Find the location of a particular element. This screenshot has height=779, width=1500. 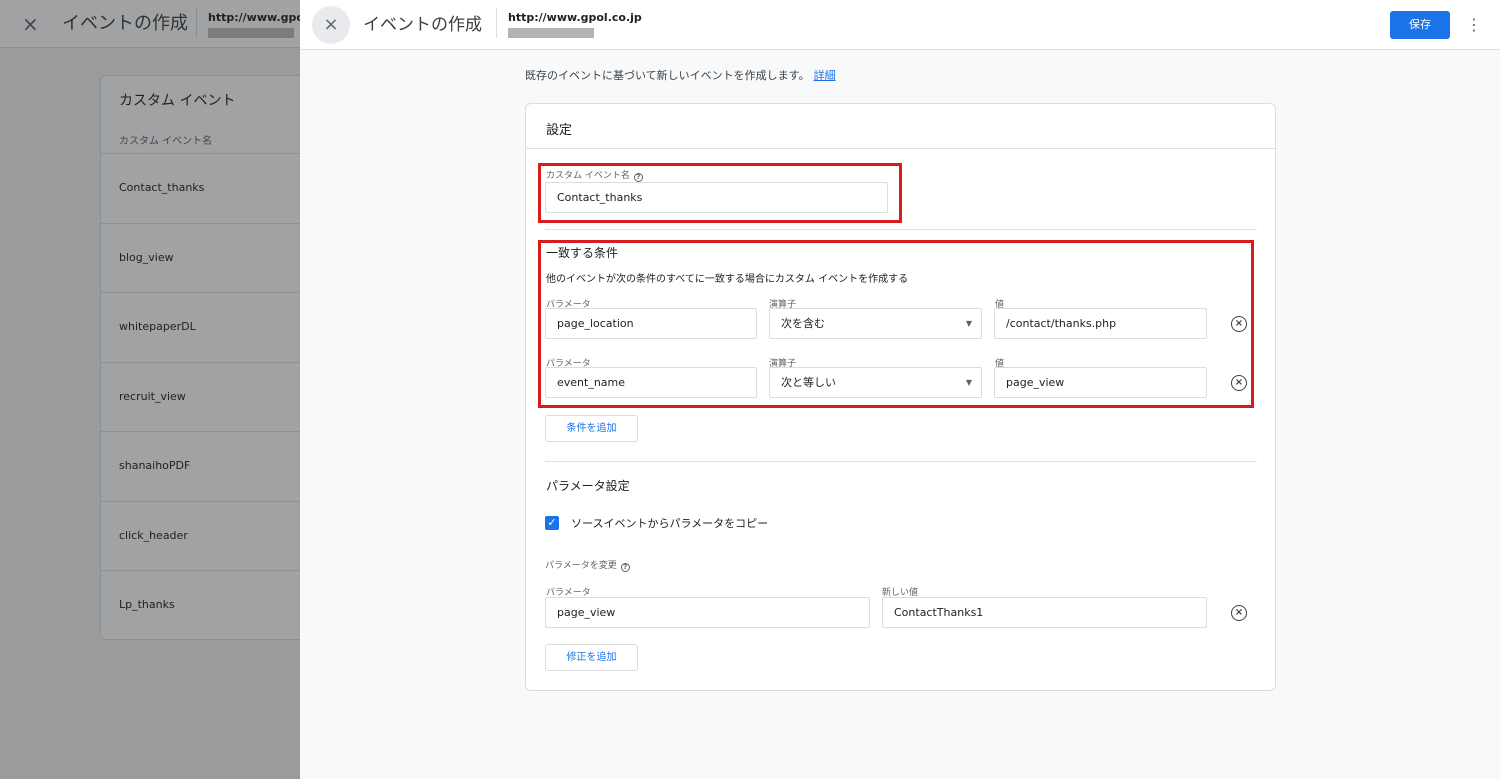

intro-text: 既存のイベントに基づいて新しいイベントを作成します。 詳細 is located at coordinates (680, 75).